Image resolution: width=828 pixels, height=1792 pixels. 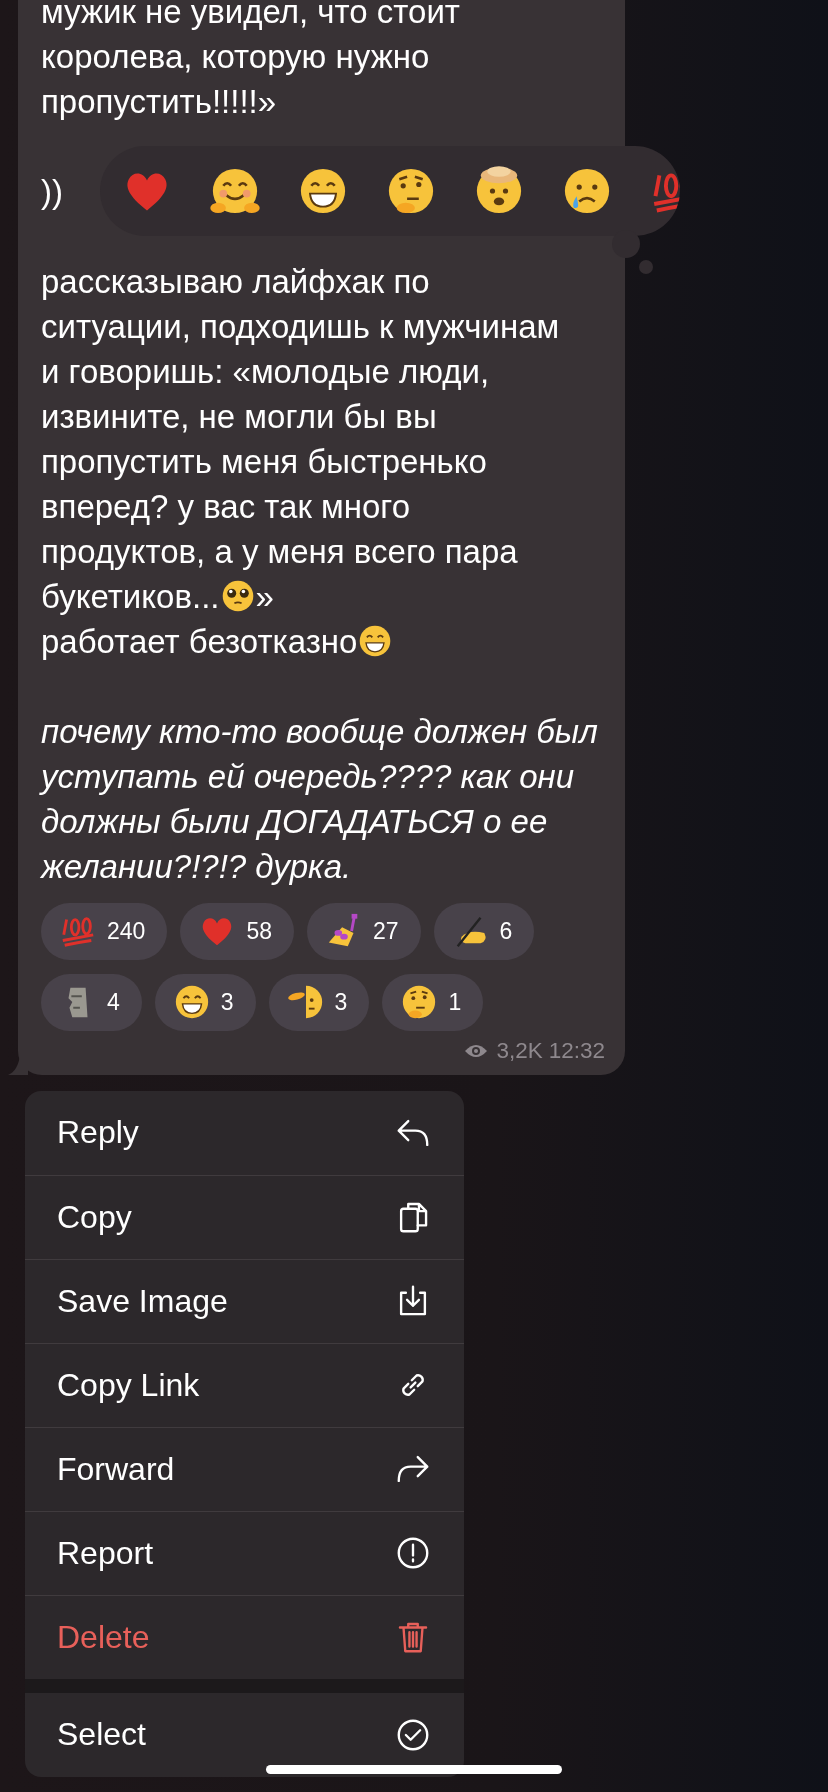 I want to click on message-text: вперед? у вас так много, so click(x=225, y=506).